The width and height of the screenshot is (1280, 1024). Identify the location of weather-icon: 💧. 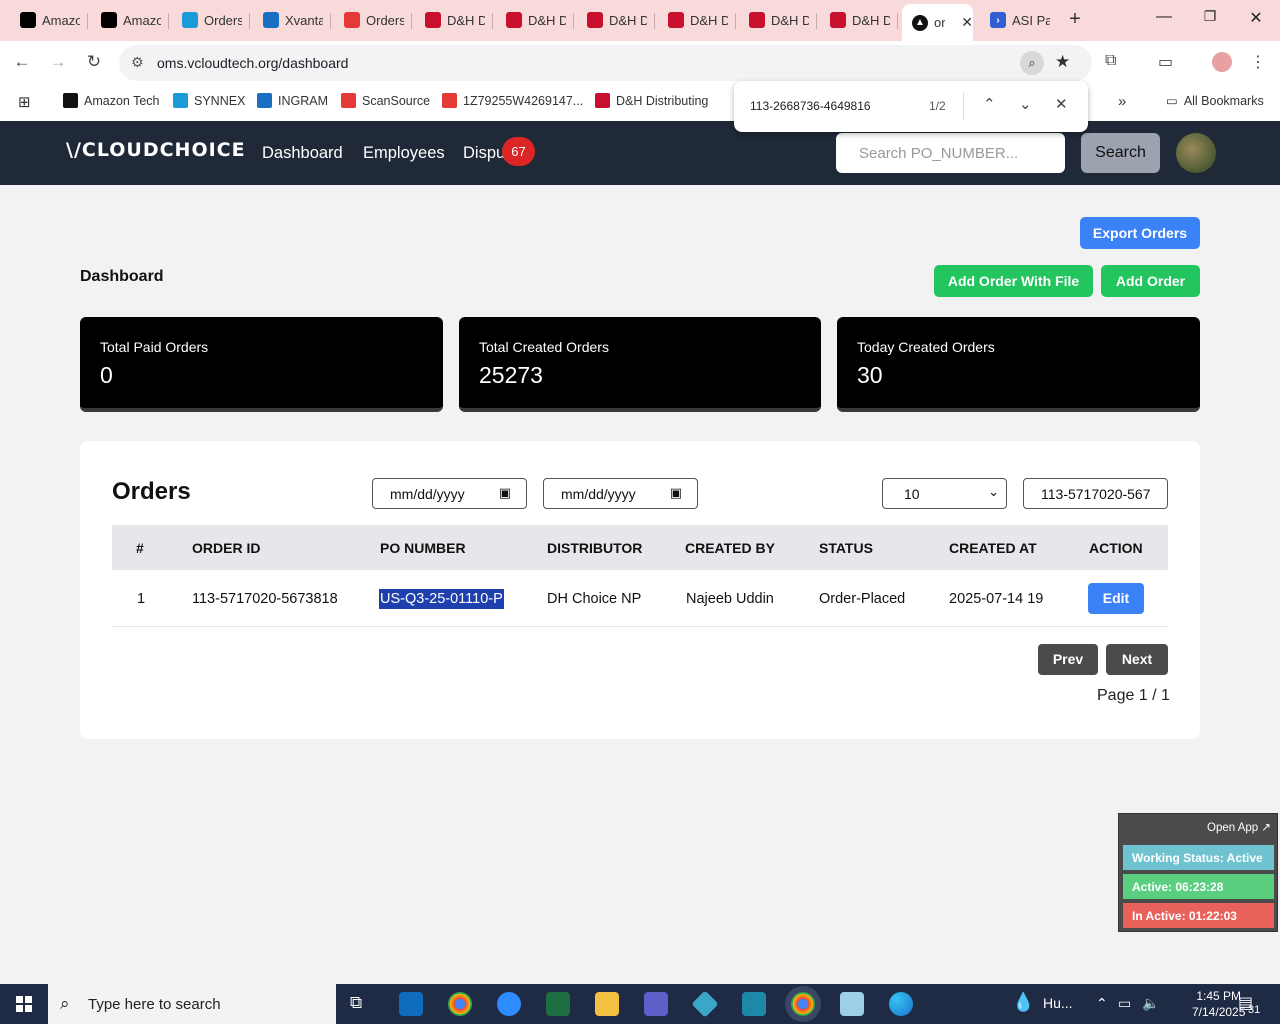
(1023, 1002).